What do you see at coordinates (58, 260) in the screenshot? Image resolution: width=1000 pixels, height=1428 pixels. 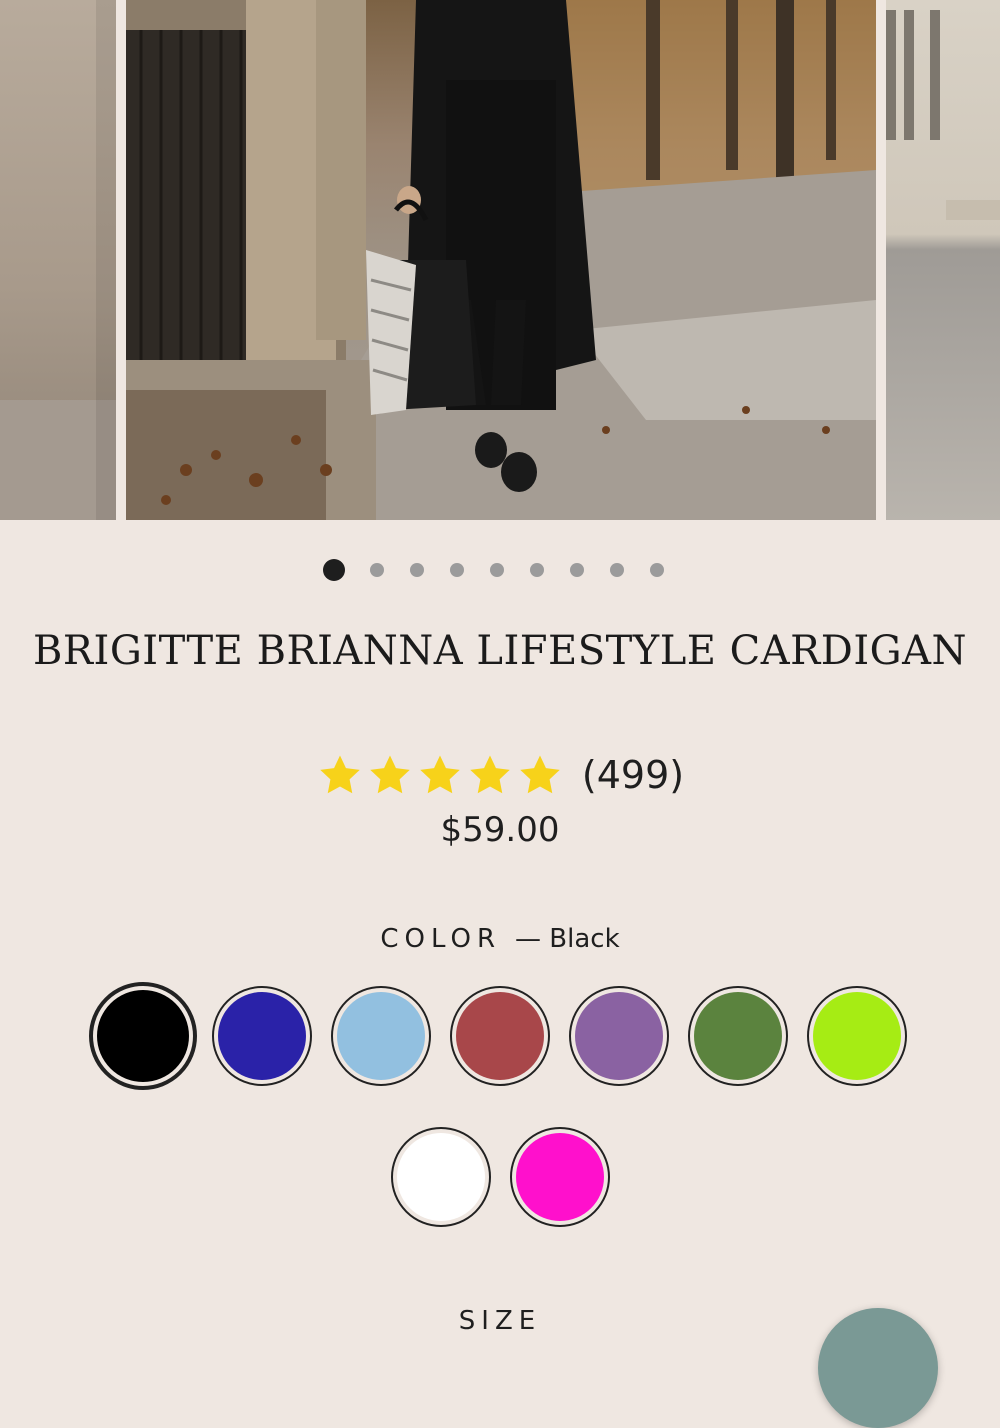 I see `previous-slide-image` at bounding box center [58, 260].